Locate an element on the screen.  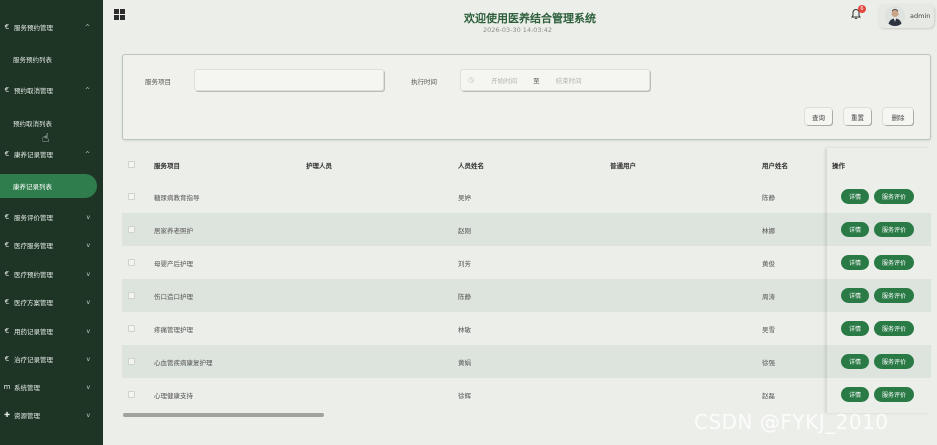
table-header: 服务项目 护理人员 人员姓名 普通用户 用户姓名 操作 is located at coordinates (526, 164).